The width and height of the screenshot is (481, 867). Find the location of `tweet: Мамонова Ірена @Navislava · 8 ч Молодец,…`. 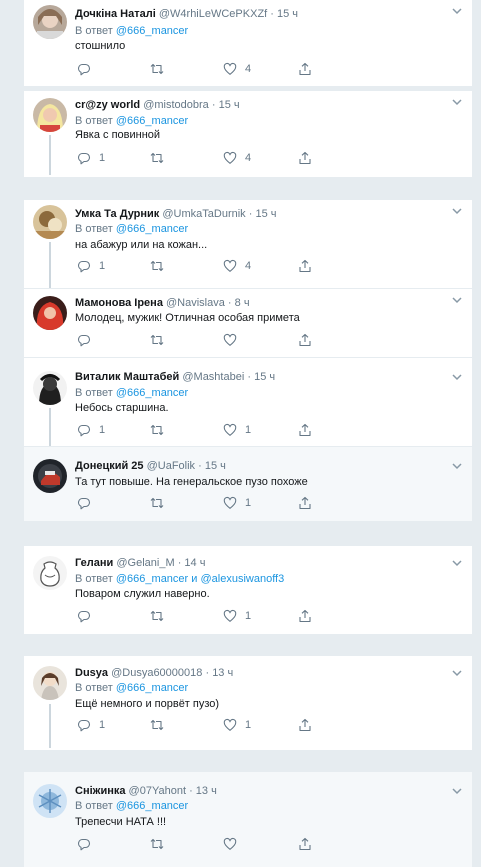

tweet: Мамонова Ірена @Navislava · 8 ч Молодец,… is located at coordinates (248, 323).